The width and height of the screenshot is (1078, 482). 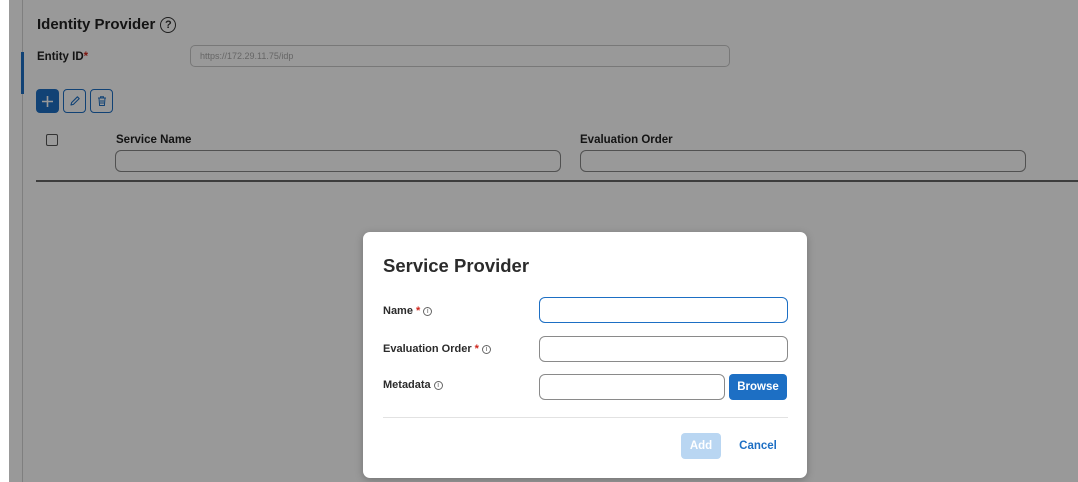 What do you see at coordinates (427, 349) in the screenshot?
I see `evaluation-order-label-text: Evaluation Order` at bounding box center [427, 349].